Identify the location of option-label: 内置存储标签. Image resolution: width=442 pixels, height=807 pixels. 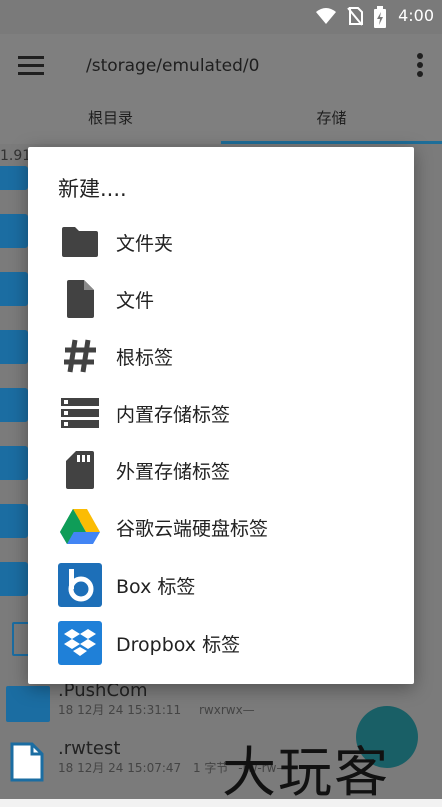
(173, 415).